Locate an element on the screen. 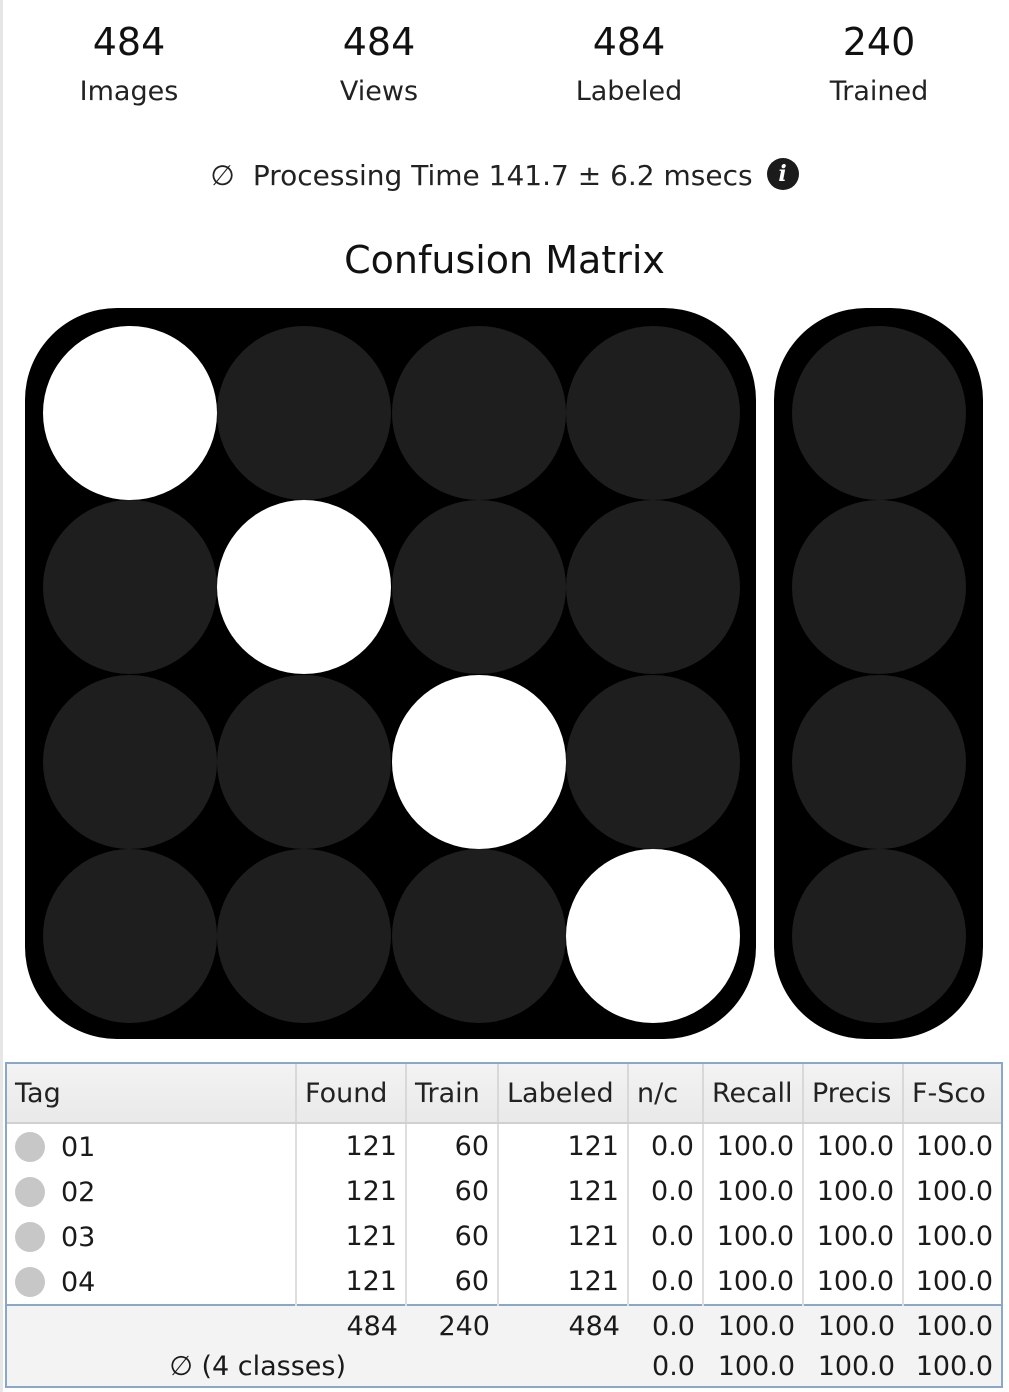 The height and width of the screenshot is (1392, 1009). table-row: 03 121 60 121 0.0 100.0 100.0 100.0 is located at coordinates (504, 1236).